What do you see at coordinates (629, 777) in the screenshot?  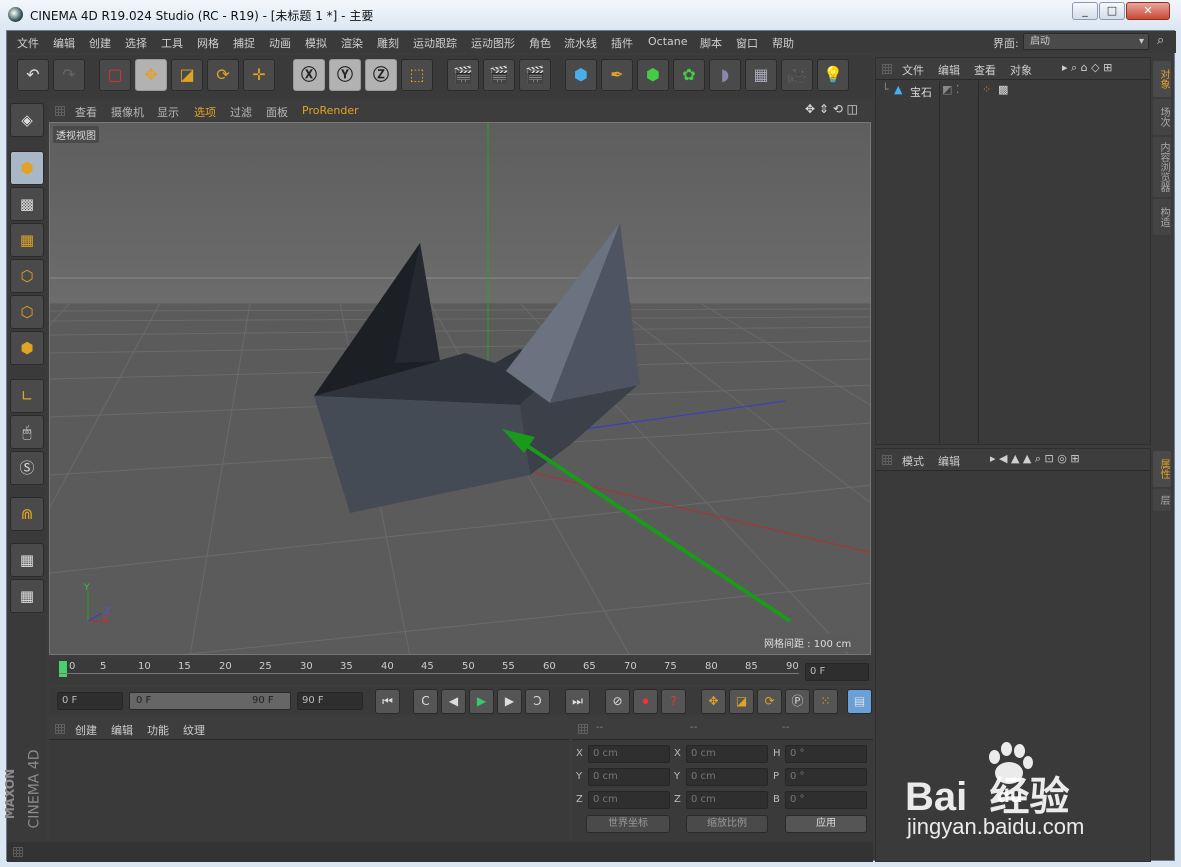 I see `pos-y-field: 0 cm` at bounding box center [629, 777].